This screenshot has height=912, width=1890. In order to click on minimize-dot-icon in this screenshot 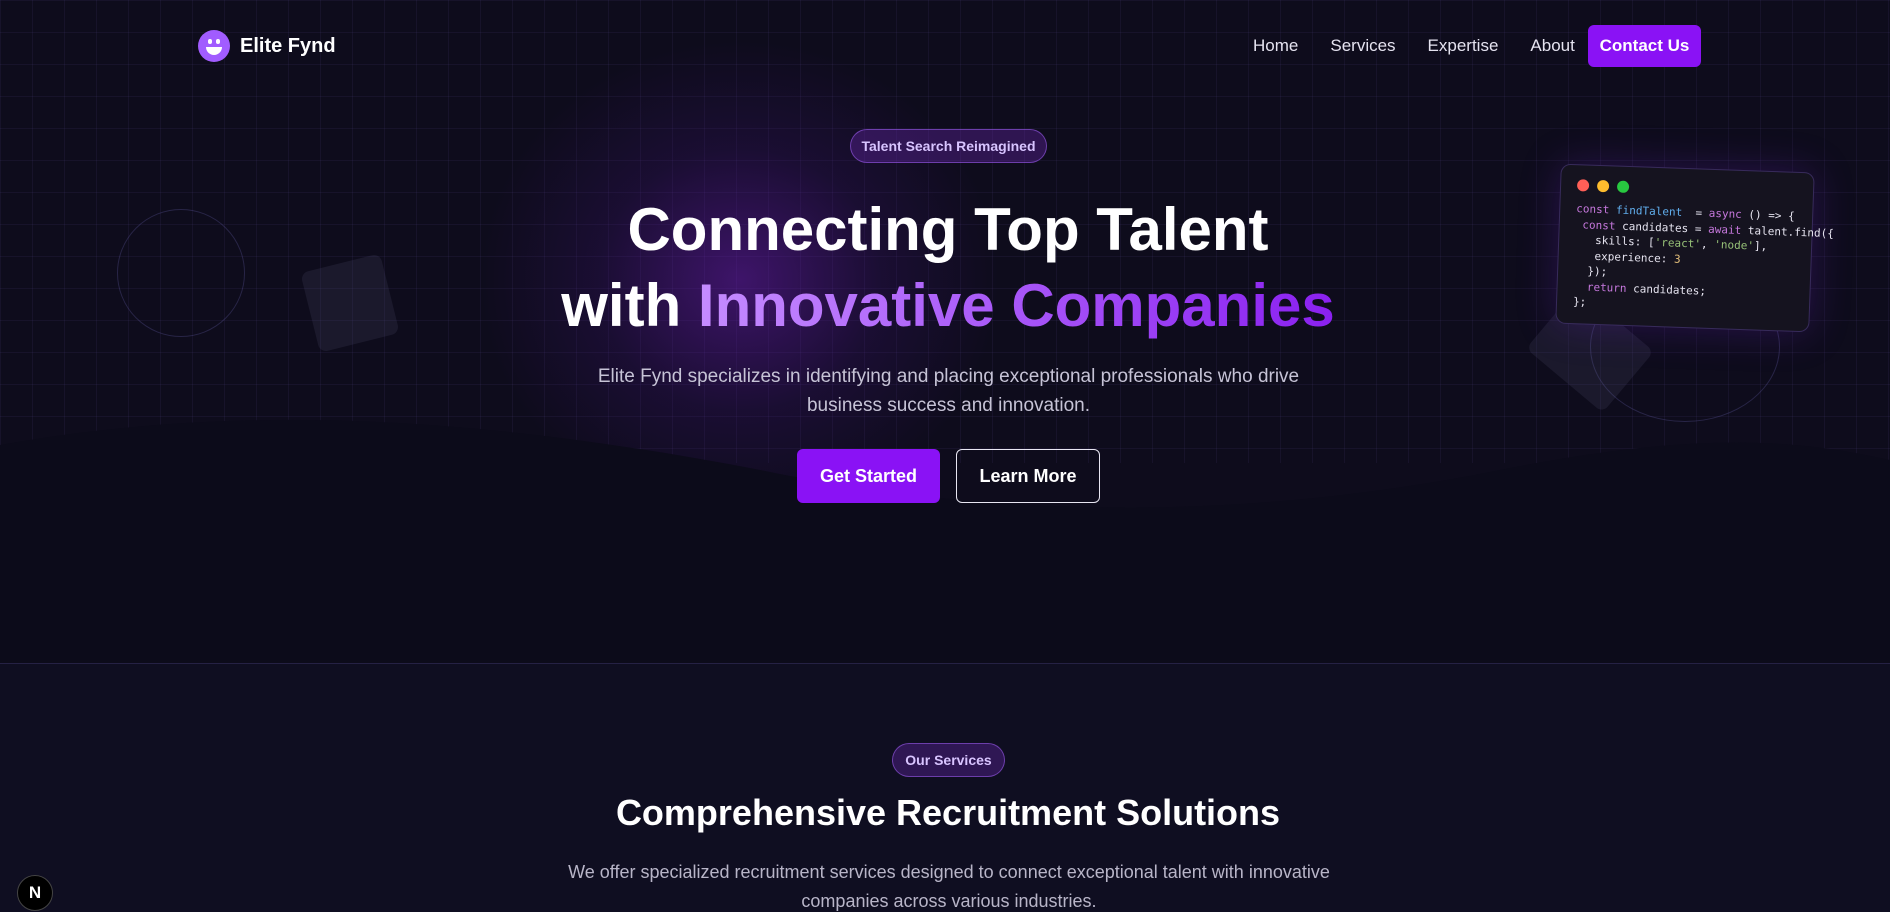, I will do `click(1603, 186)`.